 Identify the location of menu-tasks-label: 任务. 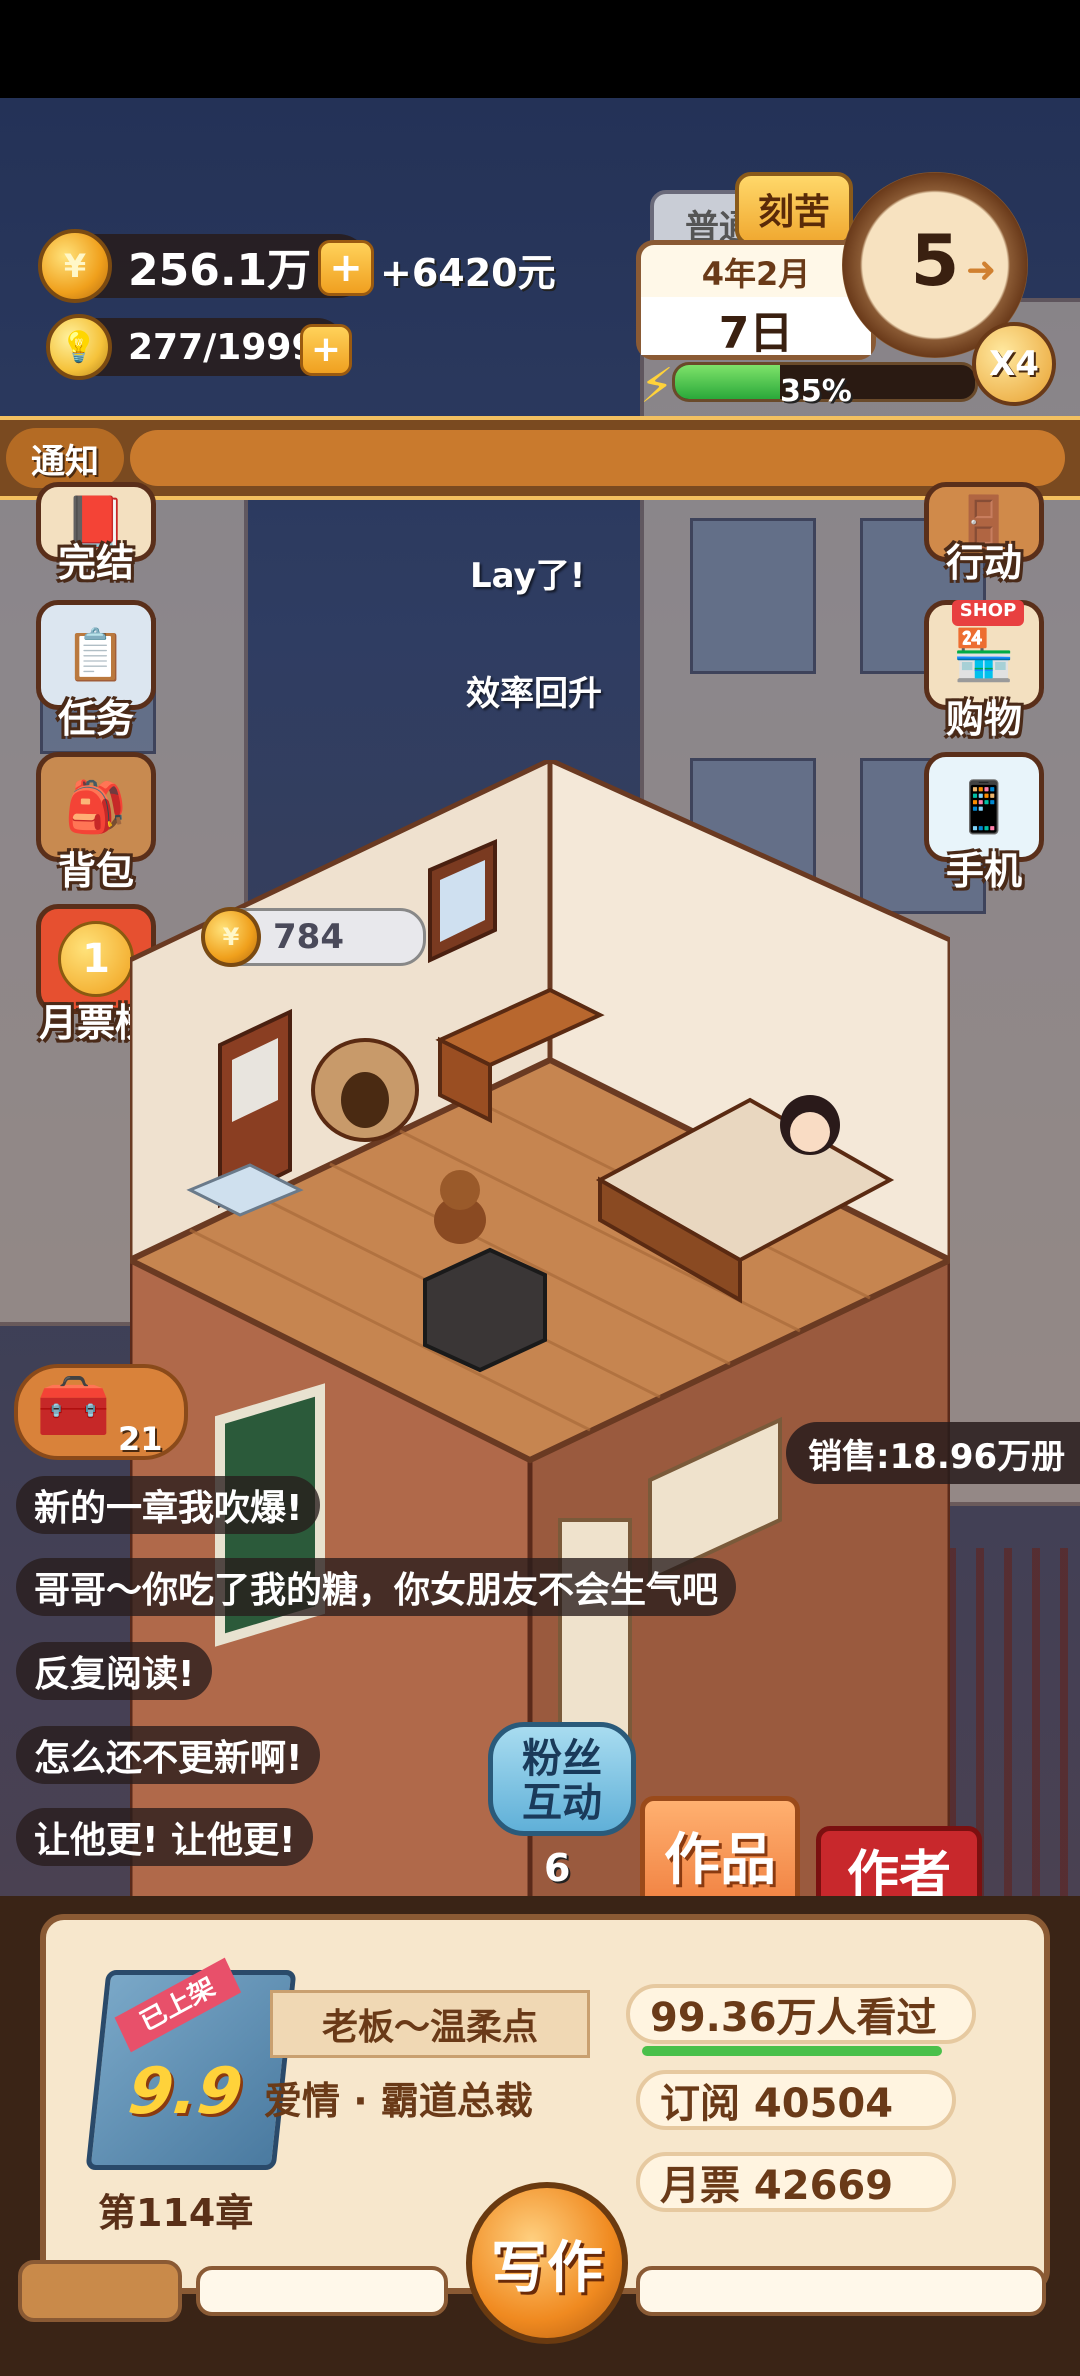
(95, 719).